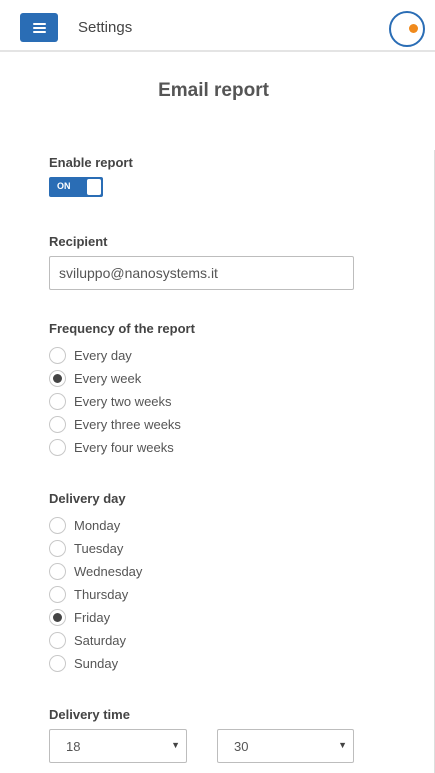 Image resolution: width=435 pixels, height=773 pixels. I want to click on logo-dot-icon, so click(413, 28).